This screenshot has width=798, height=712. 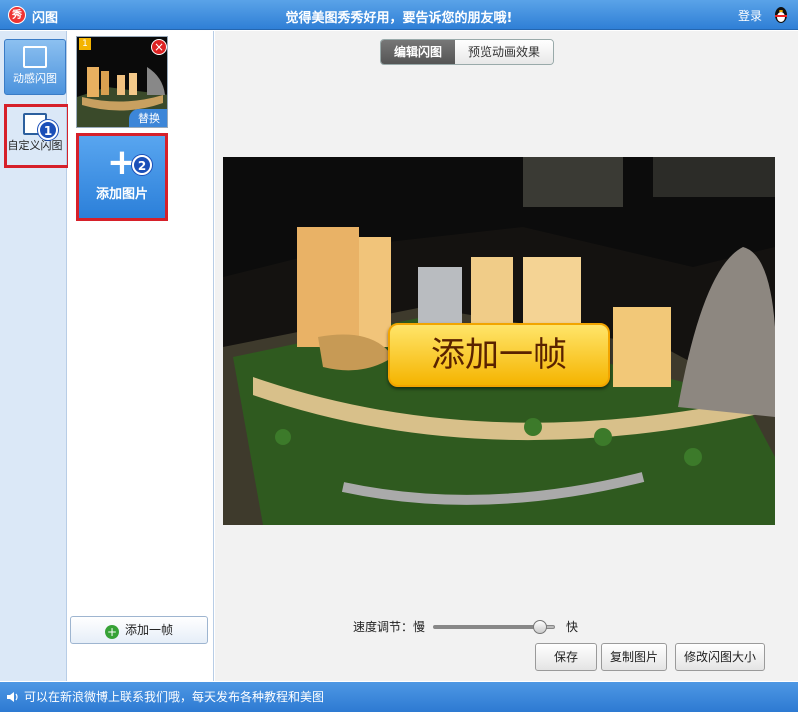 I want to click on speed-slider, so click(x=494, y=627).